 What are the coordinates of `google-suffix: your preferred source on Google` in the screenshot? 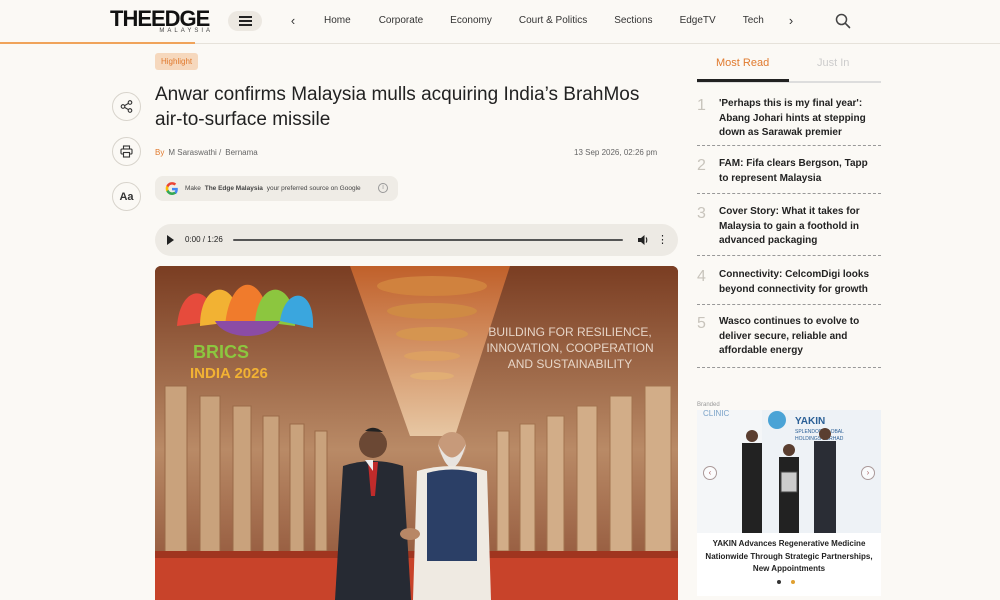 It's located at (313, 188).